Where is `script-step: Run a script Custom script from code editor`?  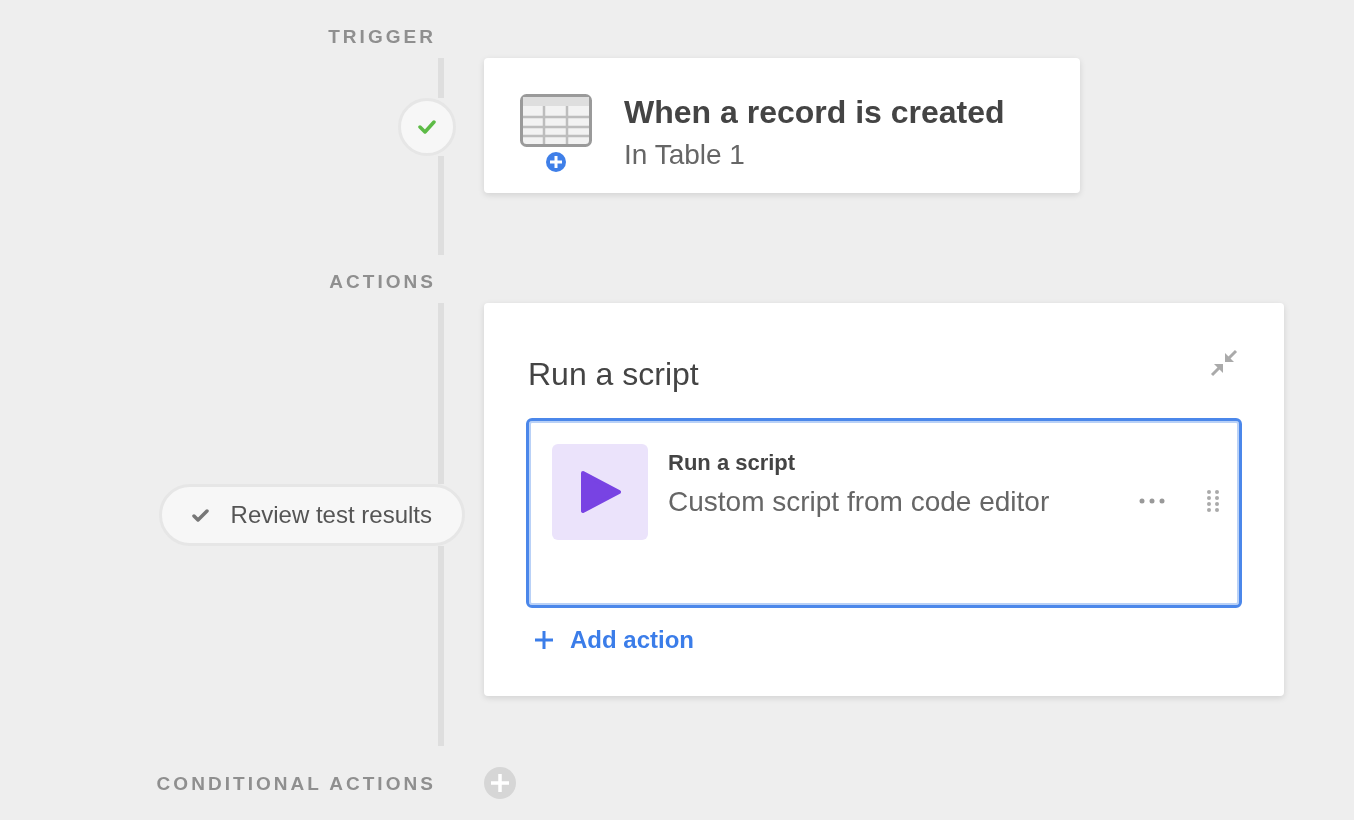
script-step: Run a script Custom script from code editor is located at coordinates (884, 513).